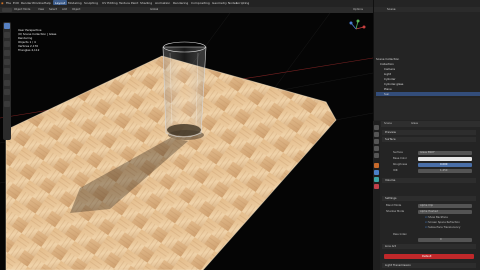 The image size is (480, 270). Describe the element at coordinates (38, 3) in the screenshot. I see `menu-window: Window` at that location.